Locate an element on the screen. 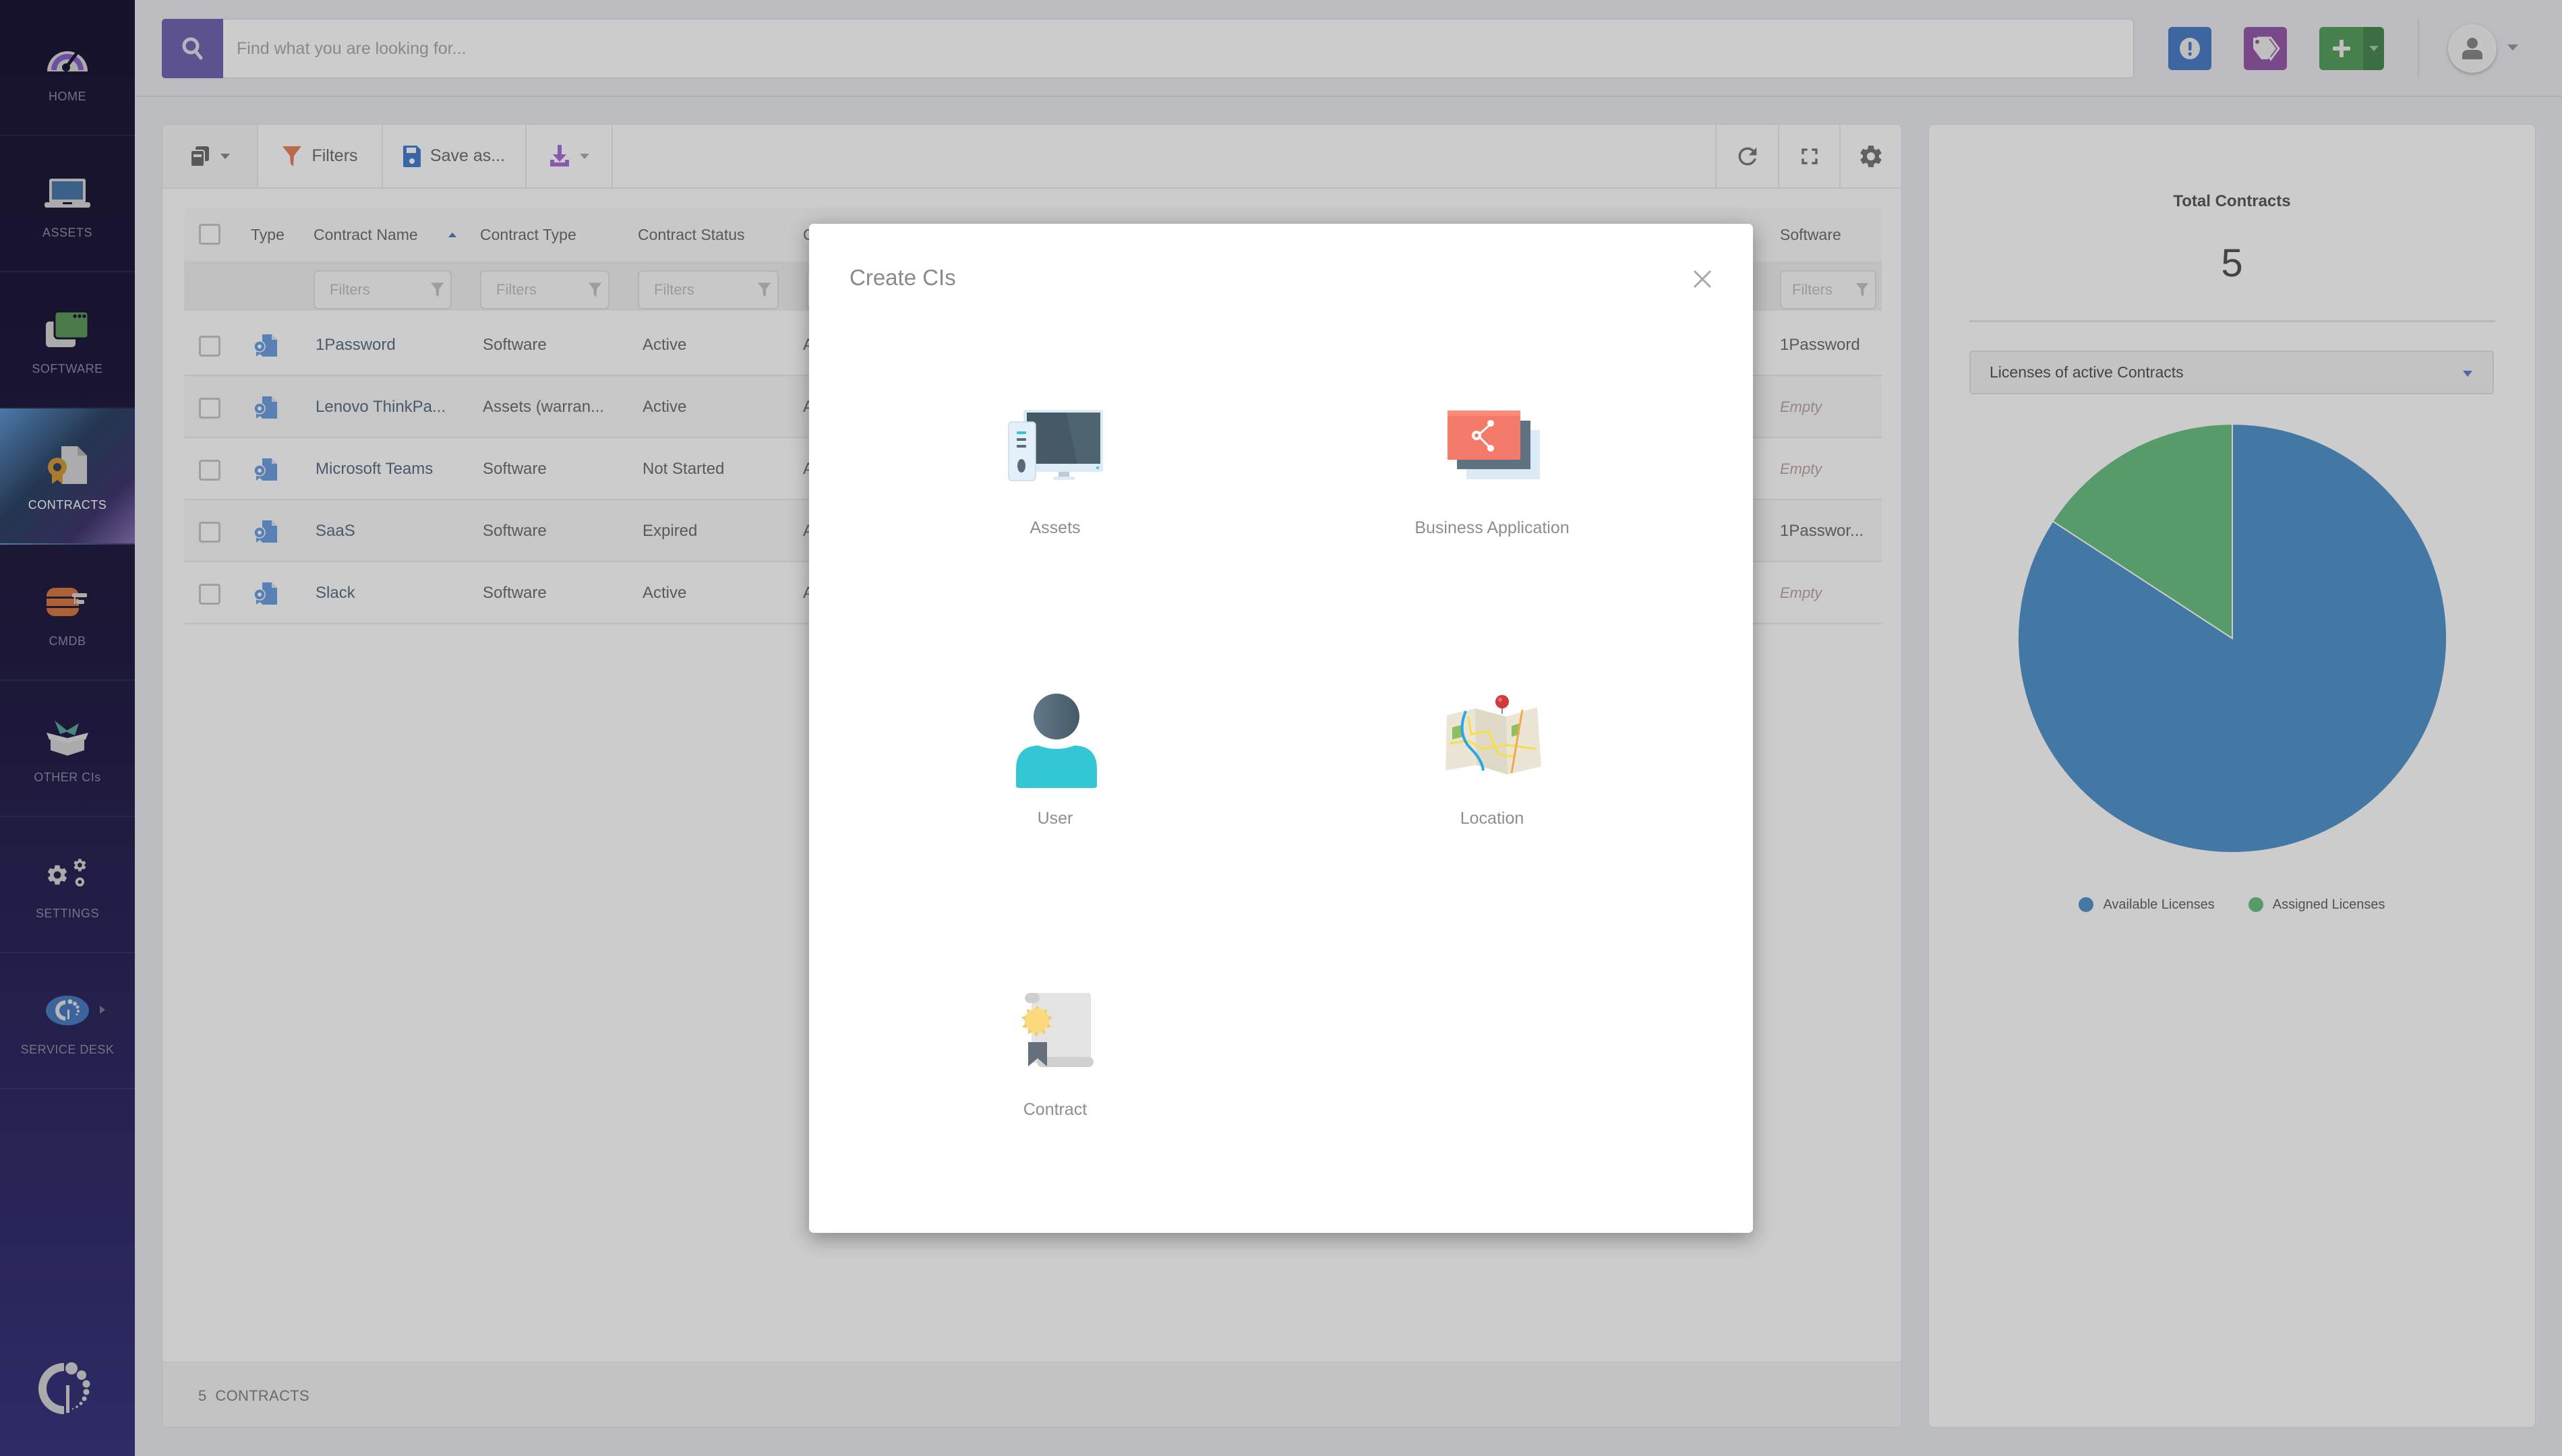 This screenshot has width=2562, height=1456. ci-type-label: Location is located at coordinates (1492, 818).